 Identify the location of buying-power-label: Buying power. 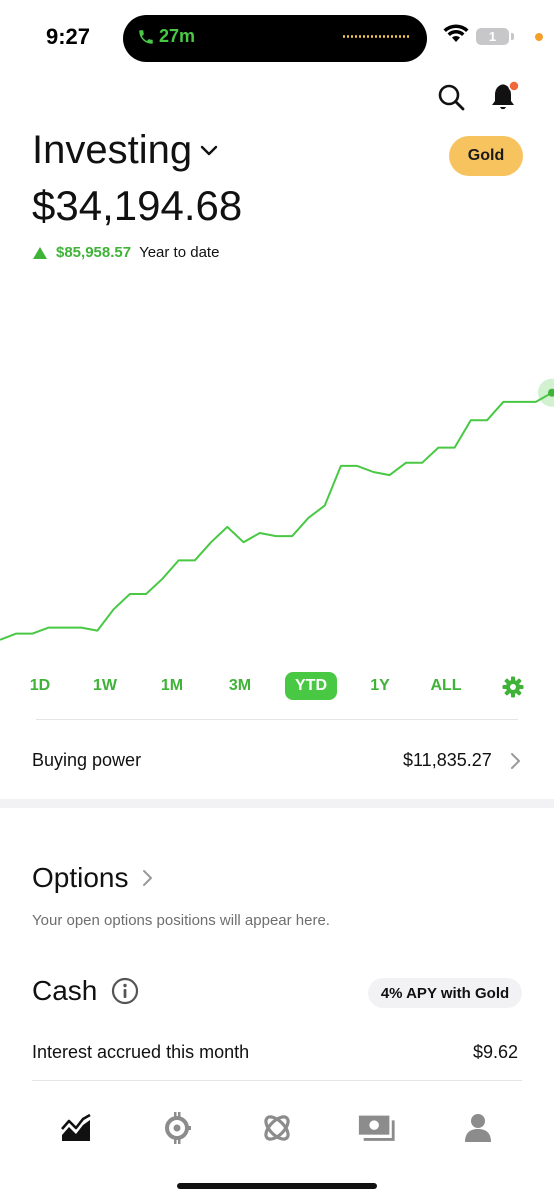
(86, 760).